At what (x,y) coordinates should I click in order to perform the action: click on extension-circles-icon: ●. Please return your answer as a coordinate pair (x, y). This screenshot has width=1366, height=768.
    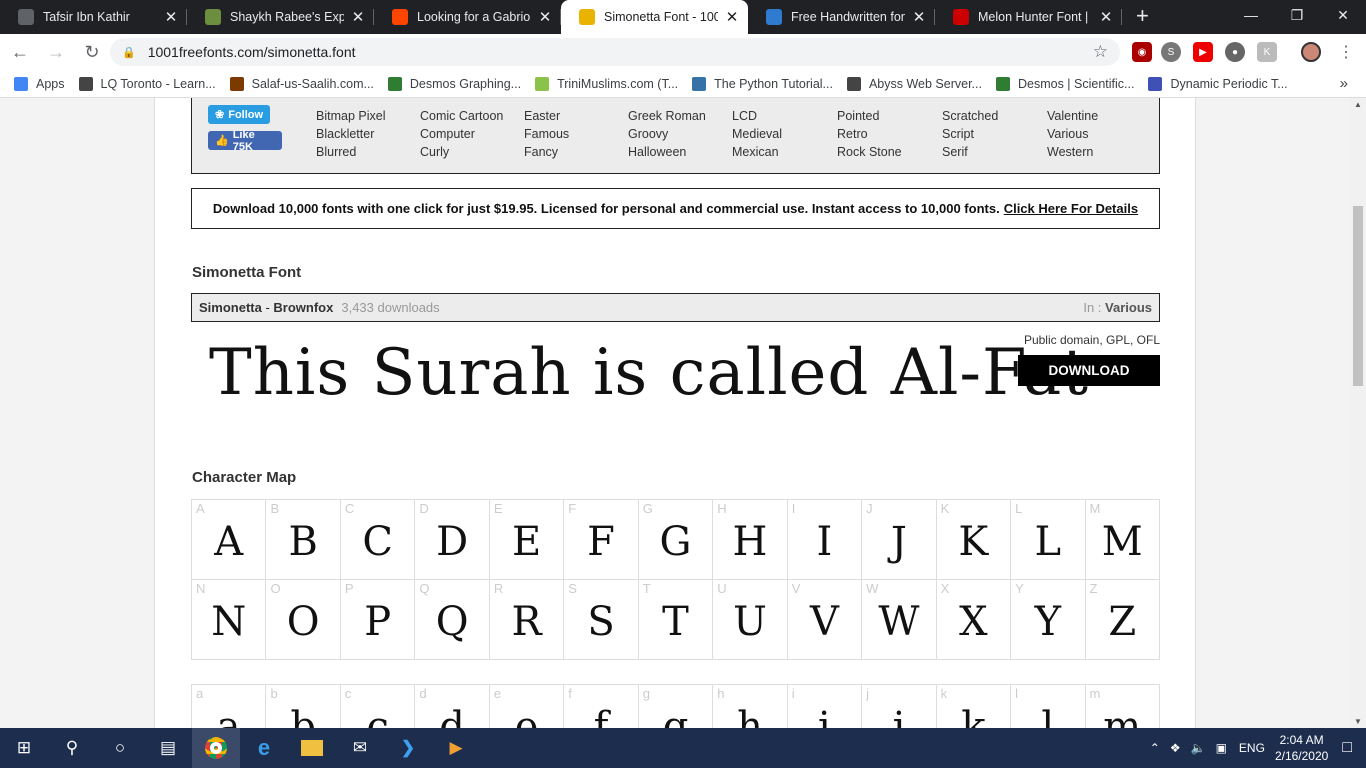
    Looking at the image, I should click on (1235, 52).